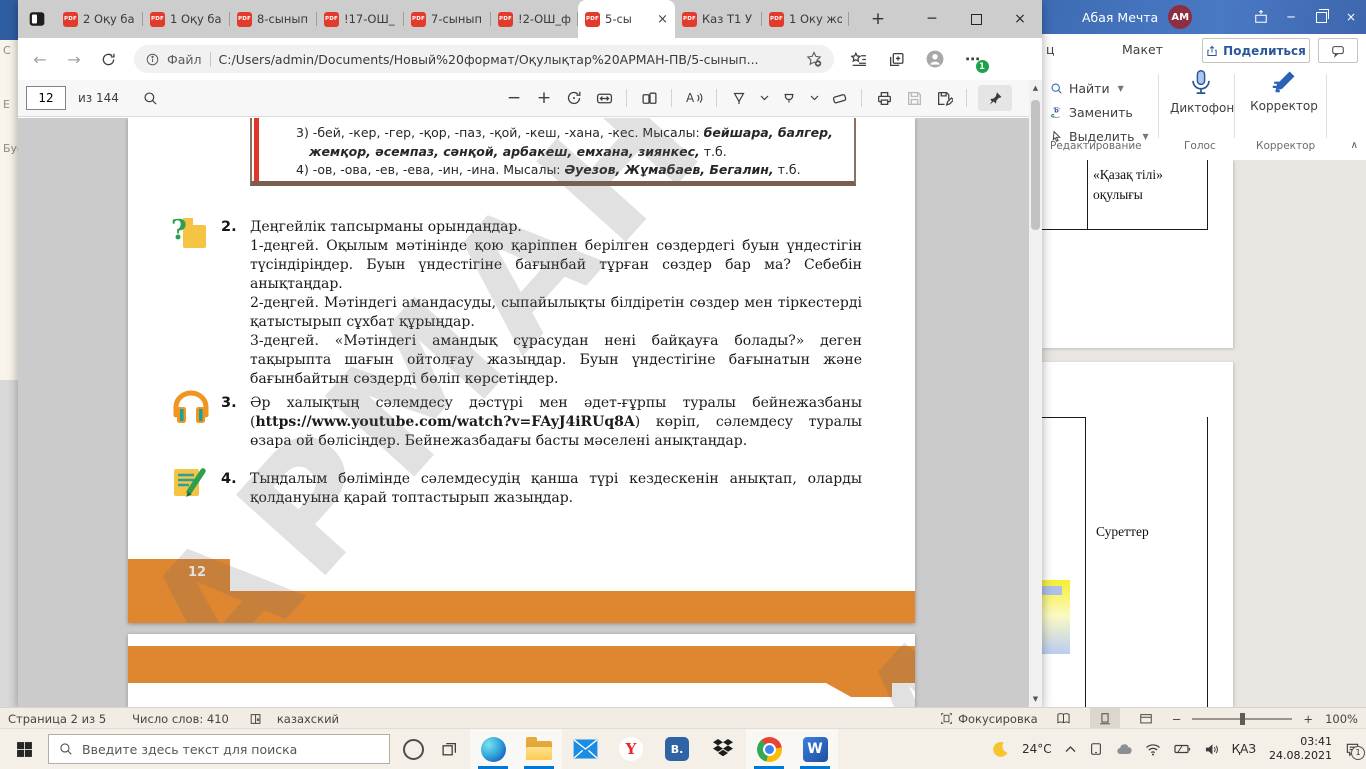  Describe the element at coordinates (1300, 749) in the screenshot. I see `clock: 03:41 24.08.2021` at that location.